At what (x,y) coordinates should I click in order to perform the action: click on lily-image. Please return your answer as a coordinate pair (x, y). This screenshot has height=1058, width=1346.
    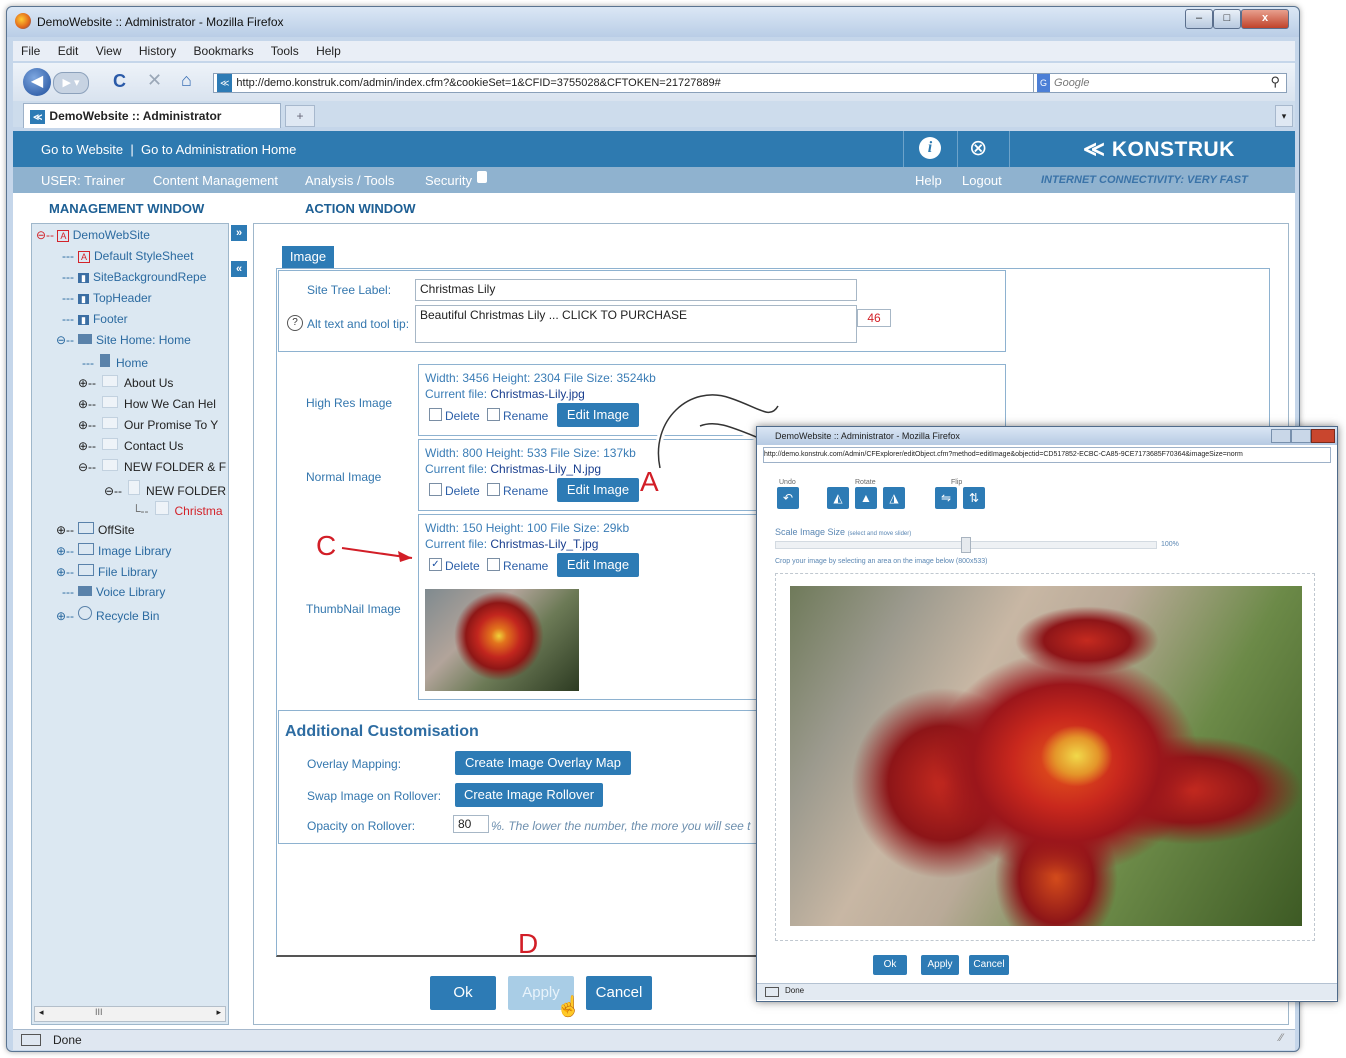
    Looking at the image, I should click on (1046, 756).